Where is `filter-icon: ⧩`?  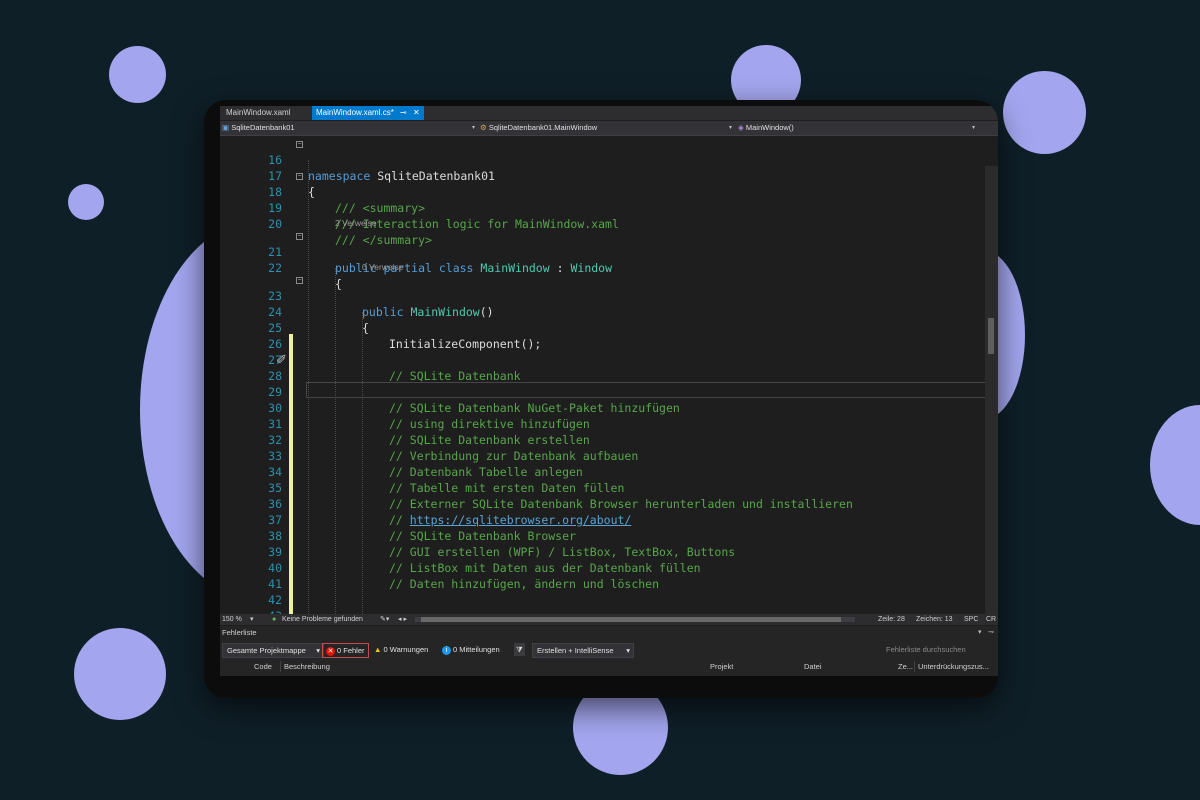
filter-icon: ⧩ is located at coordinates (519, 649).